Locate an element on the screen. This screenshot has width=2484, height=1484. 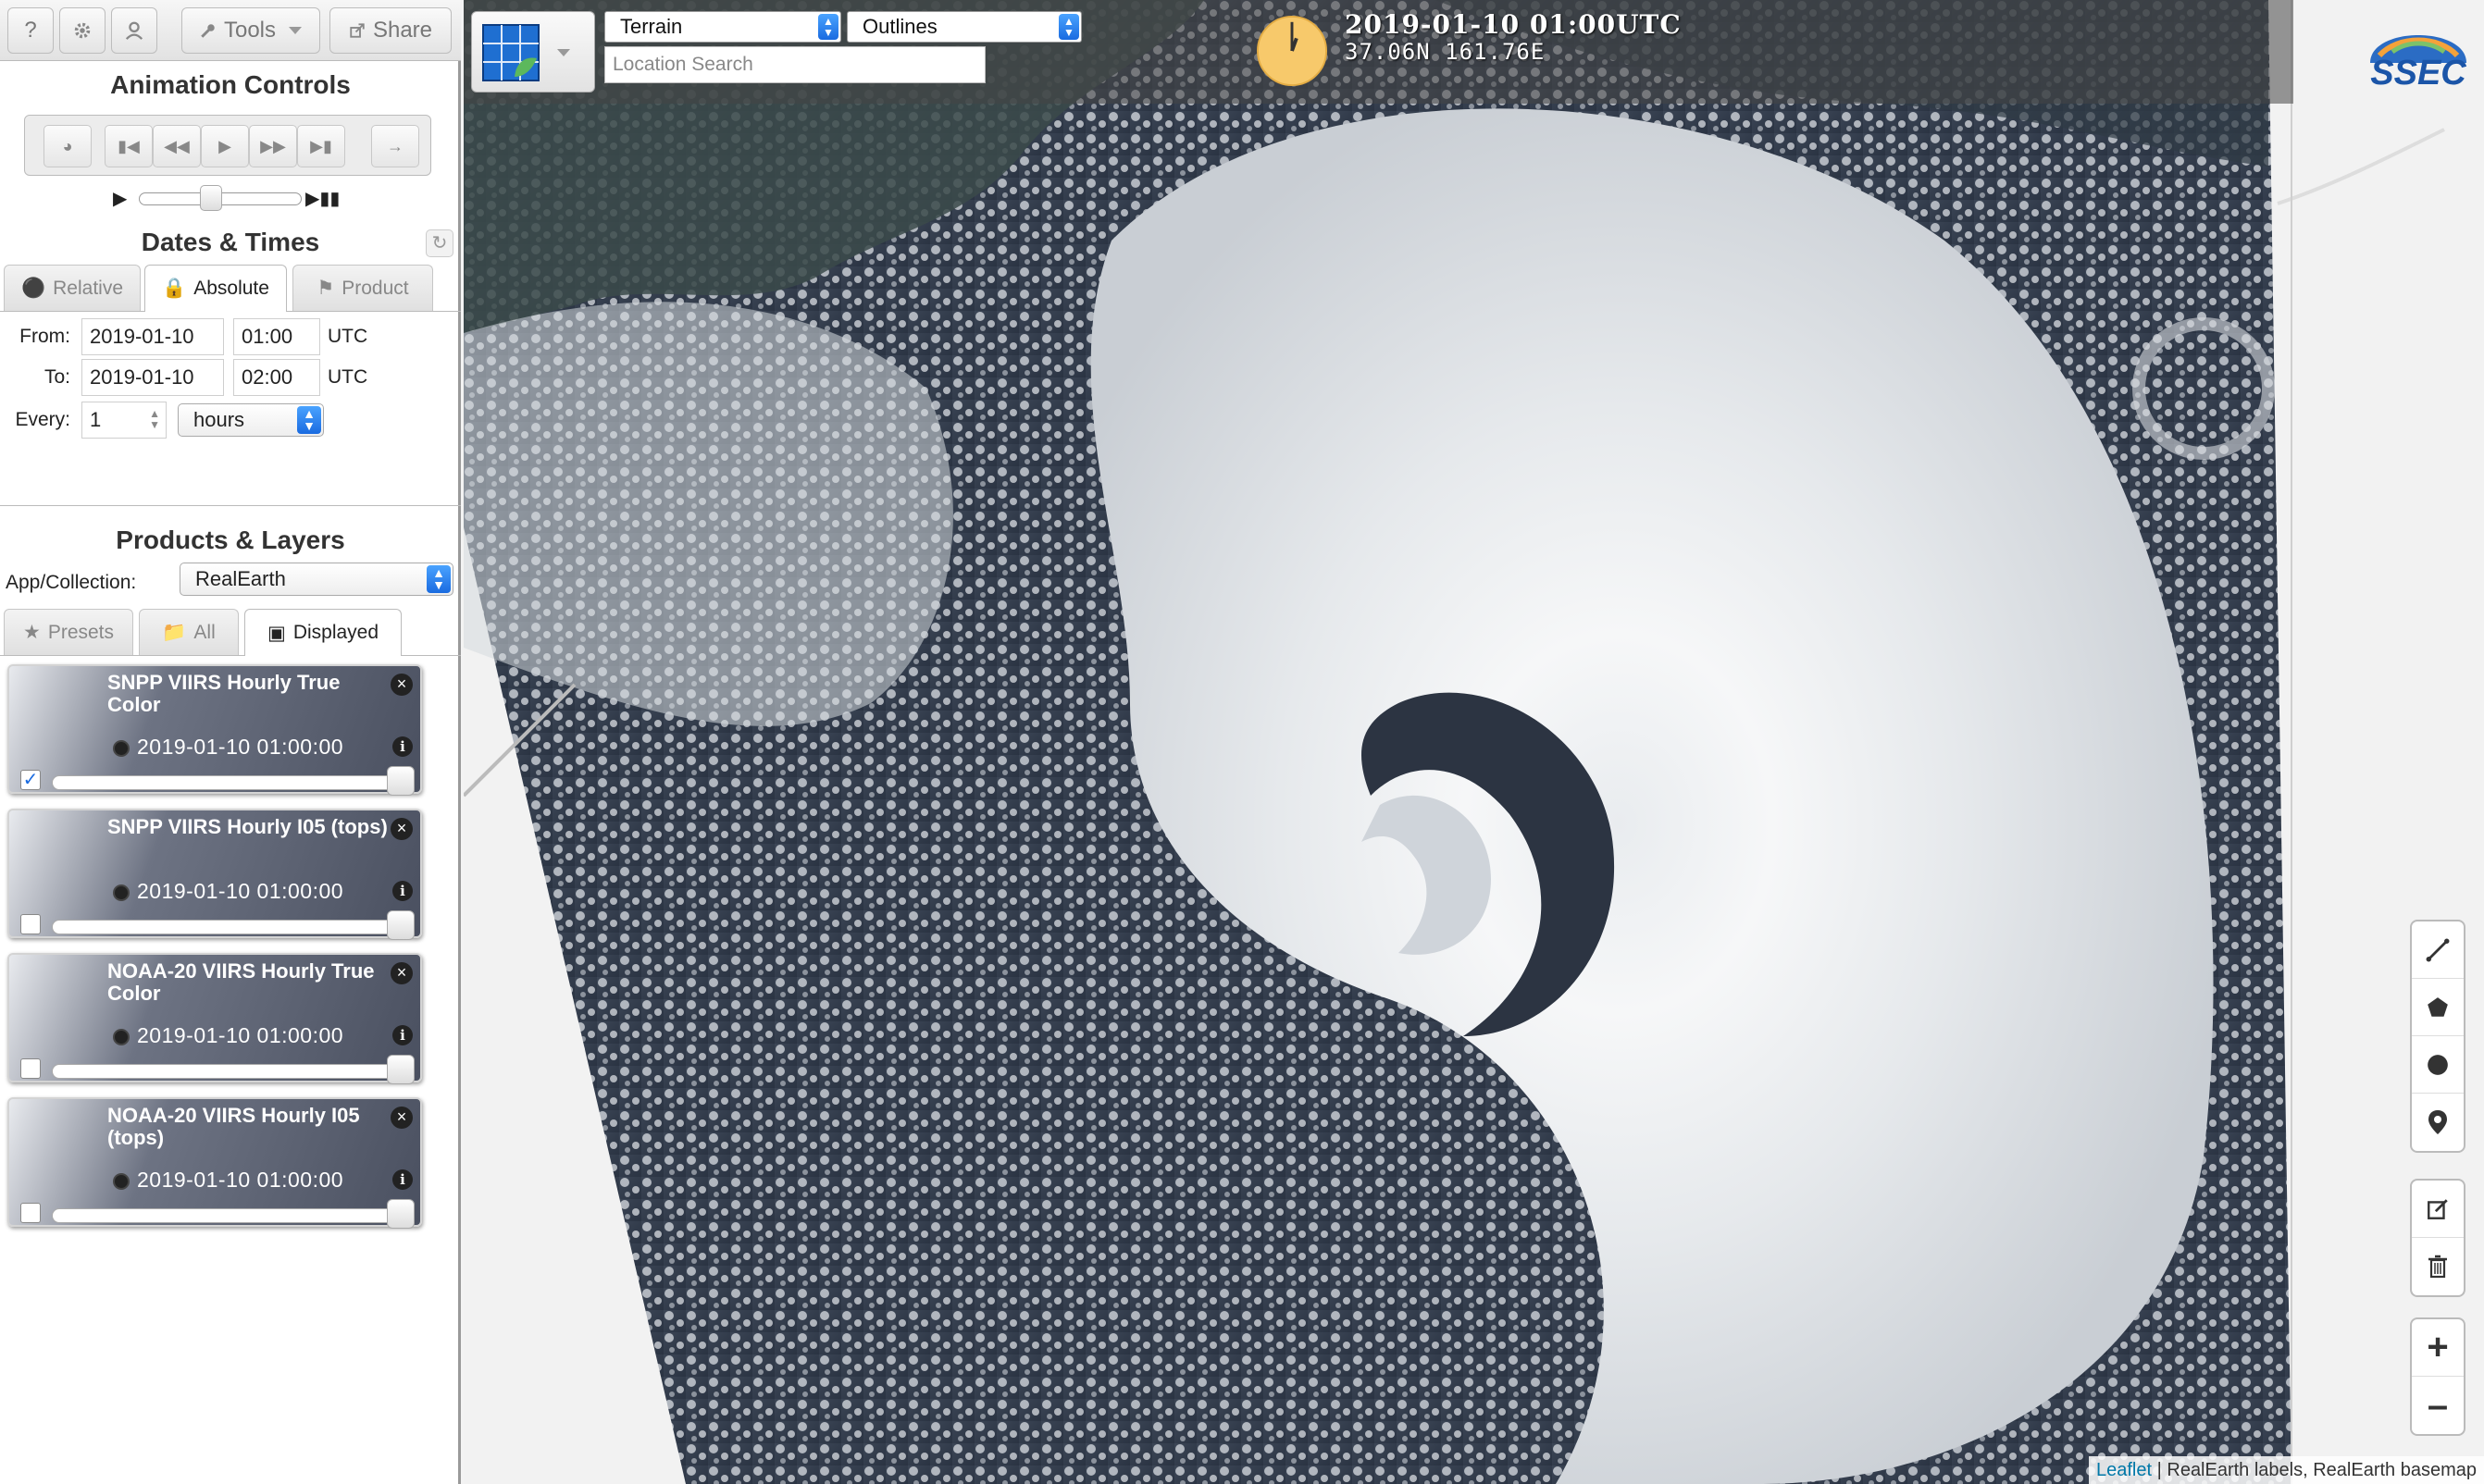
map-pin-icon is located at coordinates (2437, 1122).